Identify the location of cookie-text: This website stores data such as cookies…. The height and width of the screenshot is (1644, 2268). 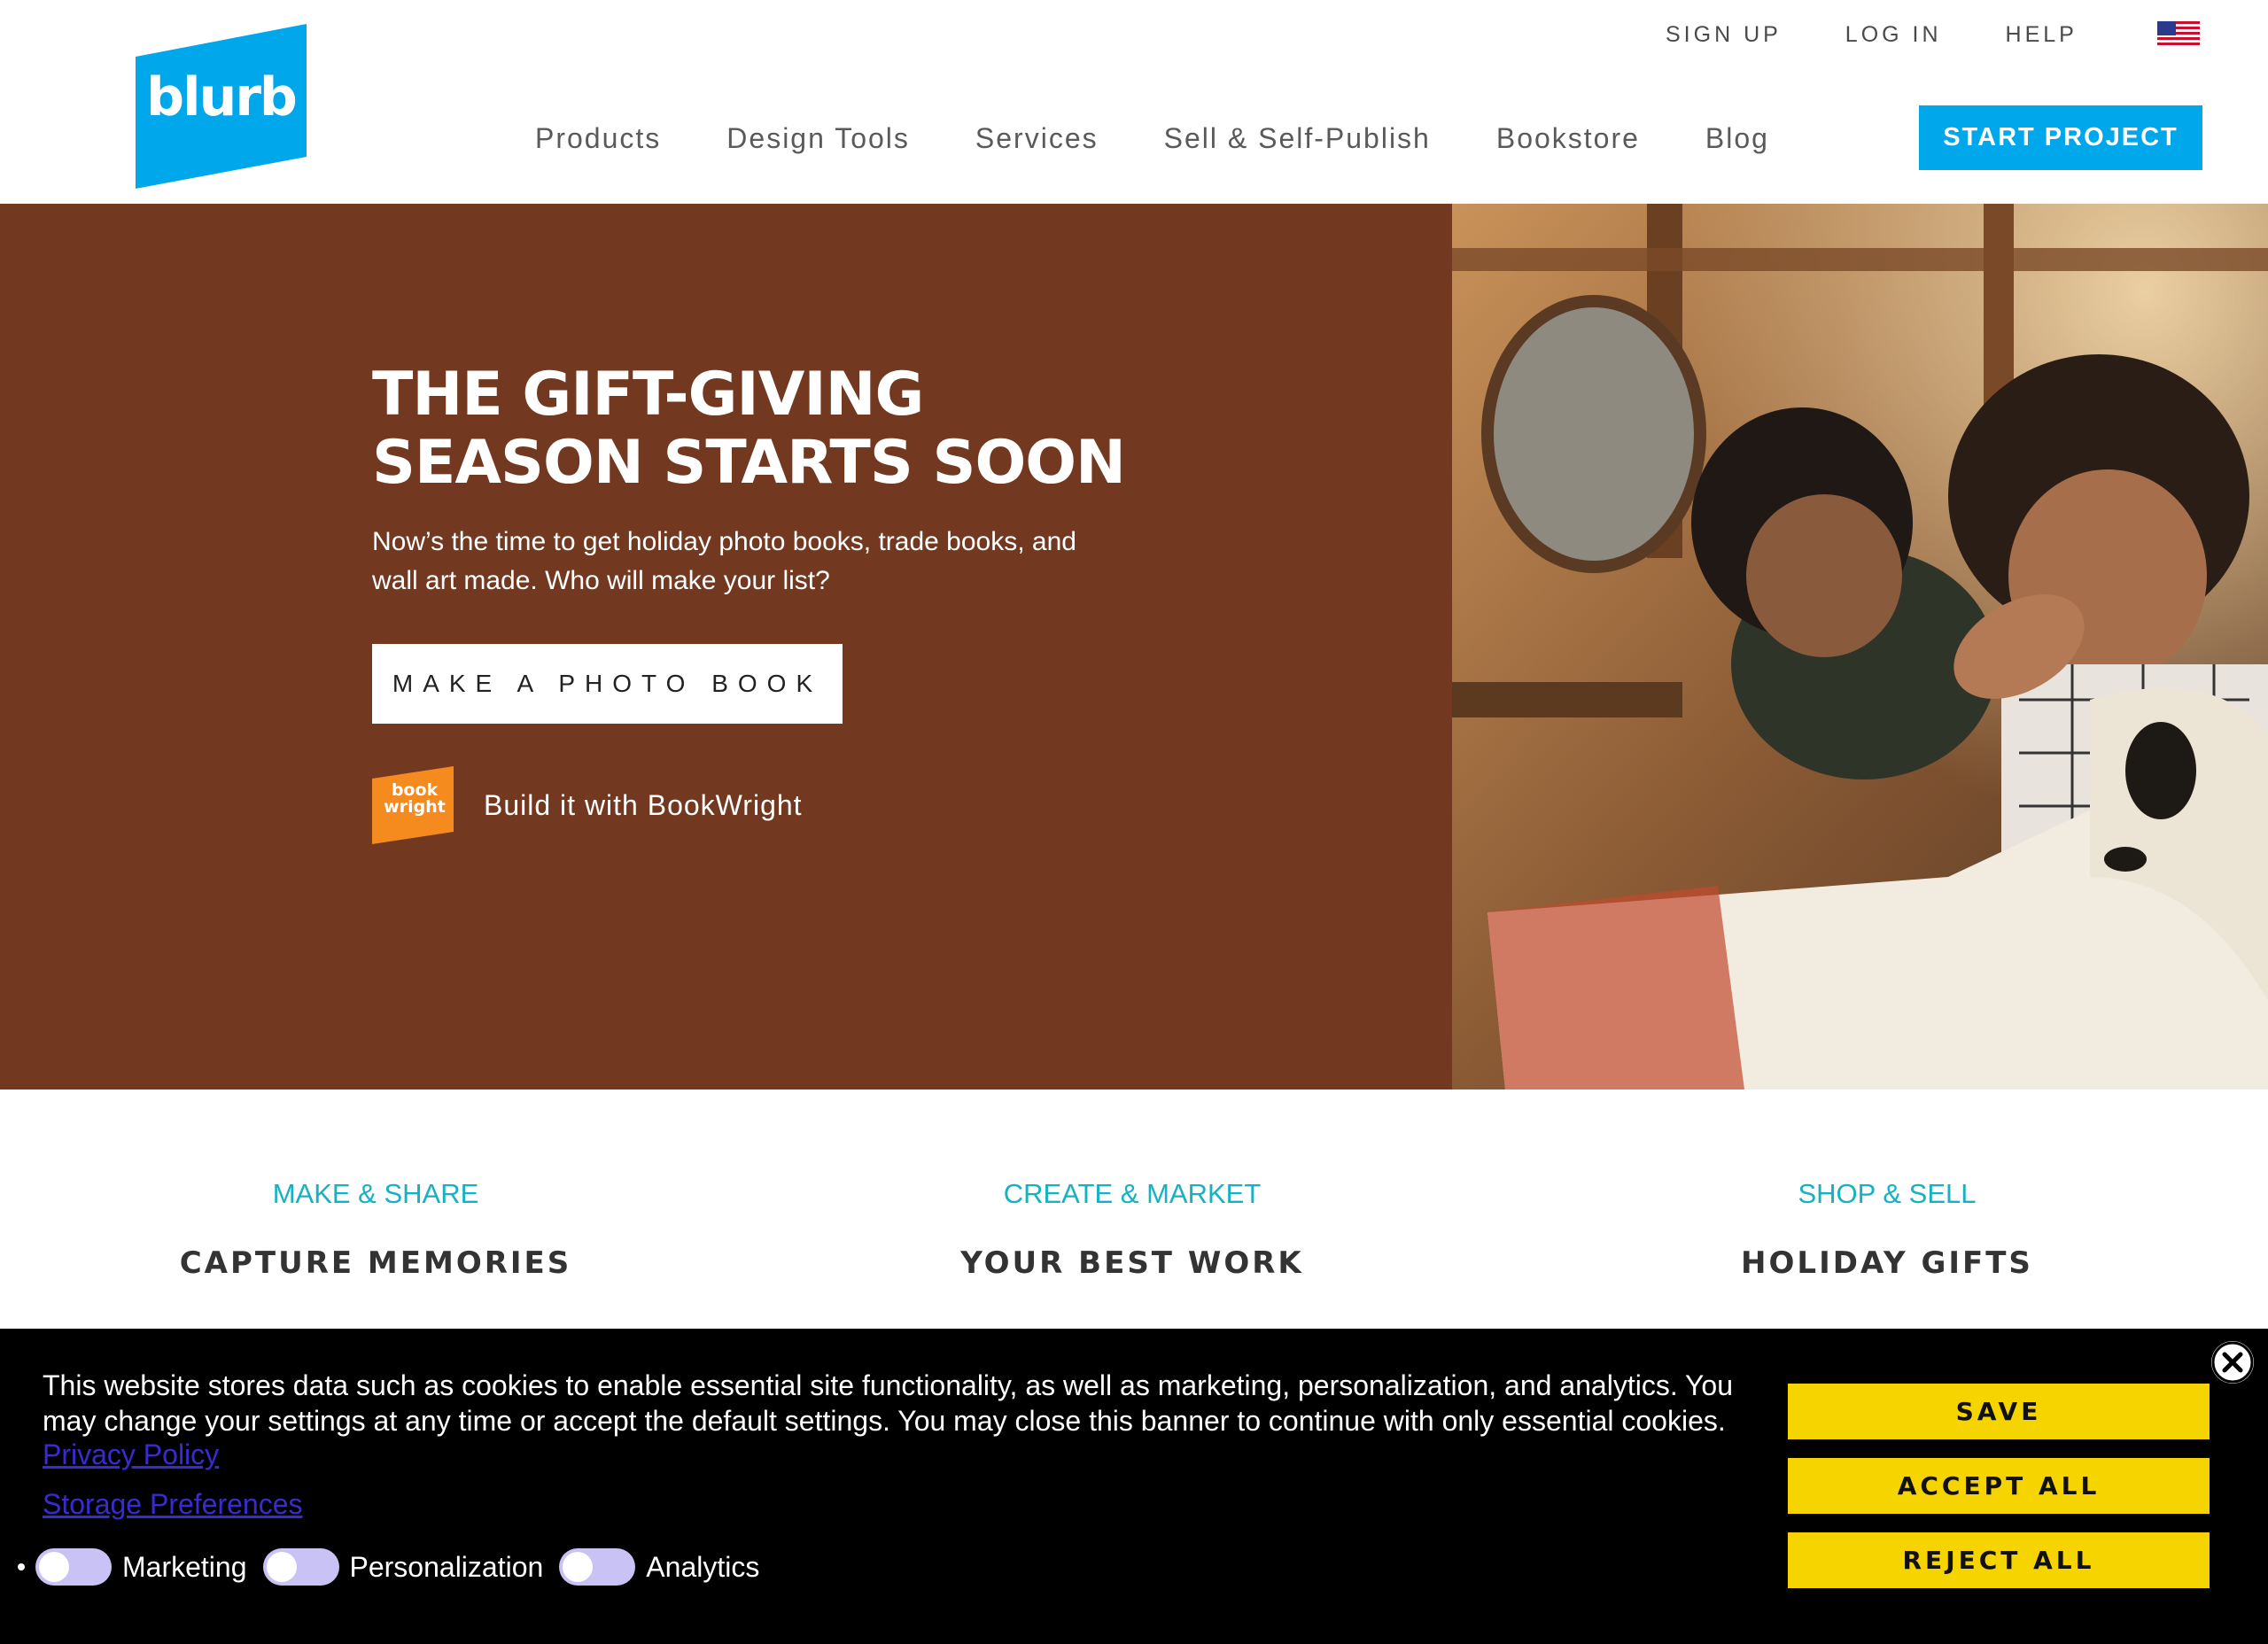
(888, 1403).